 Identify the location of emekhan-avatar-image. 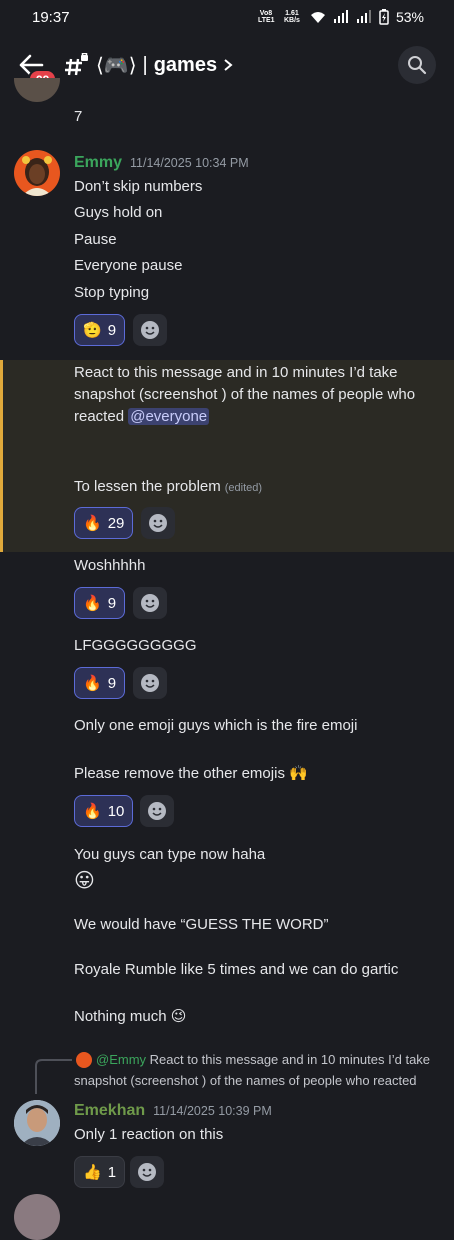
(37, 1123).